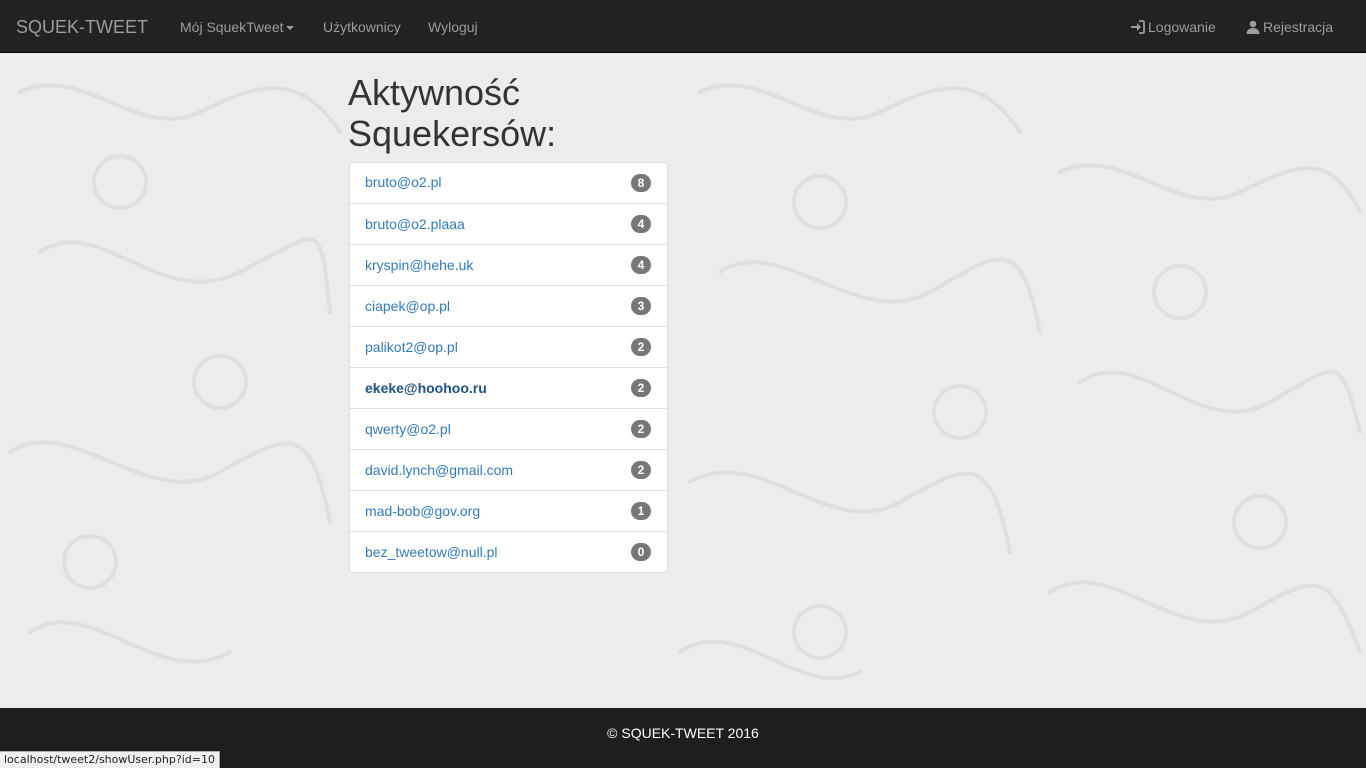 The image size is (1366, 768). I want to click on nav-login-label: Logowanie, so click(1182, 27).